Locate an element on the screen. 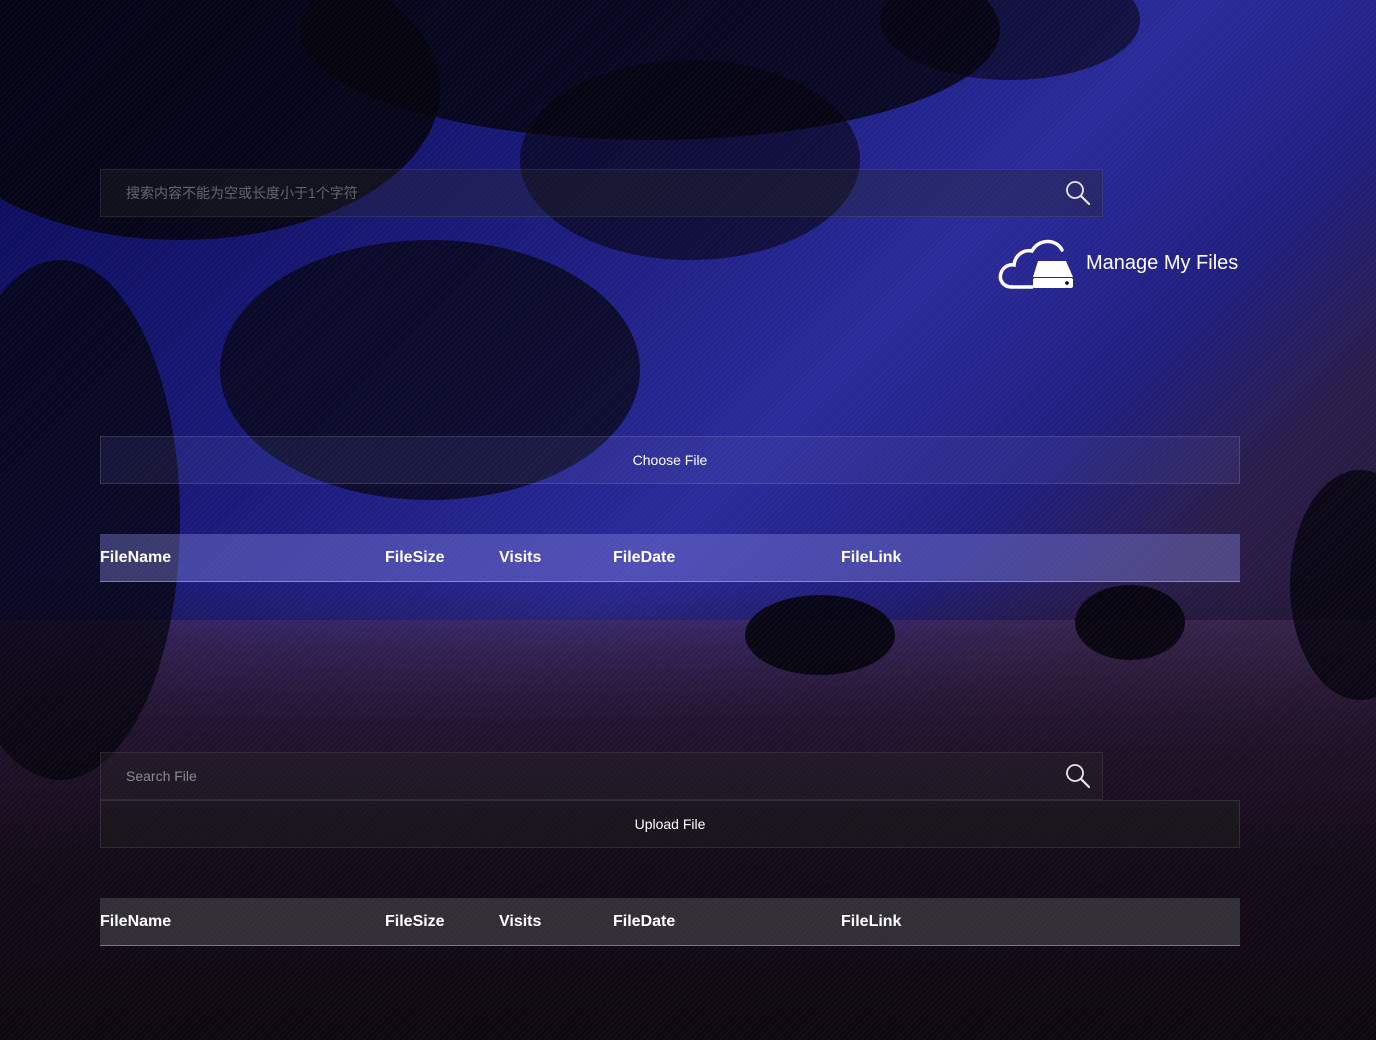 This screenshot has height=1040, width=1376. choose-file-label: Choose File is located at coordinates (670, 460).